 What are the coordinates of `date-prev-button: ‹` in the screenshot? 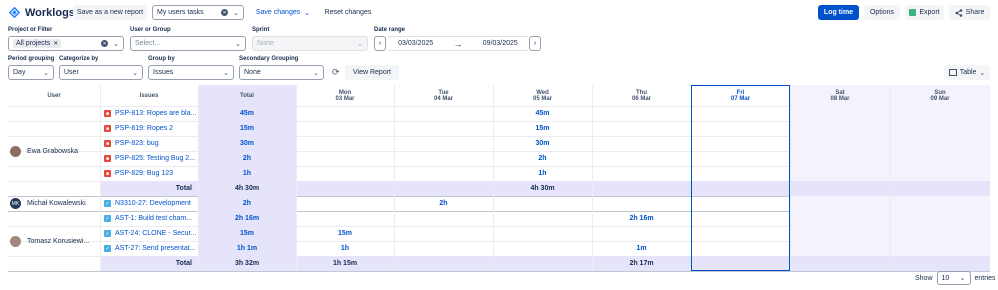 It's located at (380, 43).